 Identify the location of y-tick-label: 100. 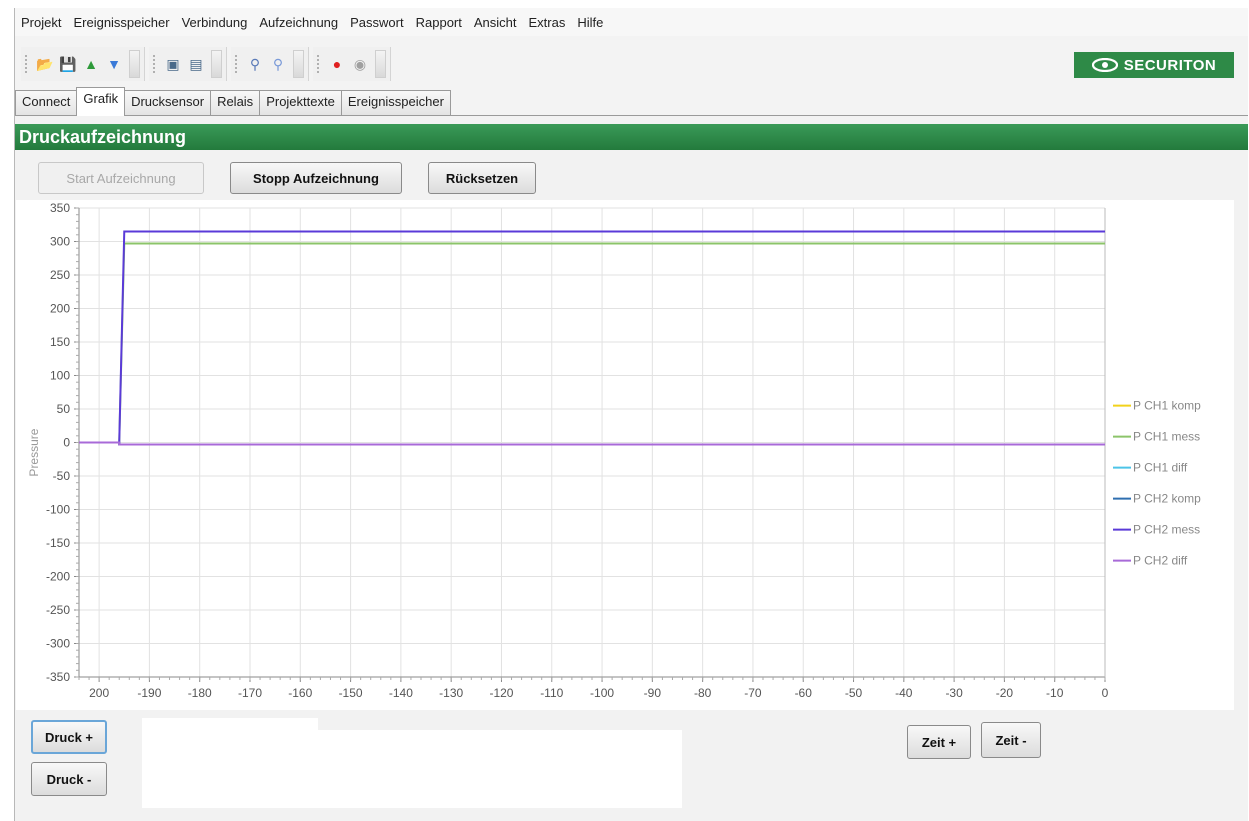
(60, 376).